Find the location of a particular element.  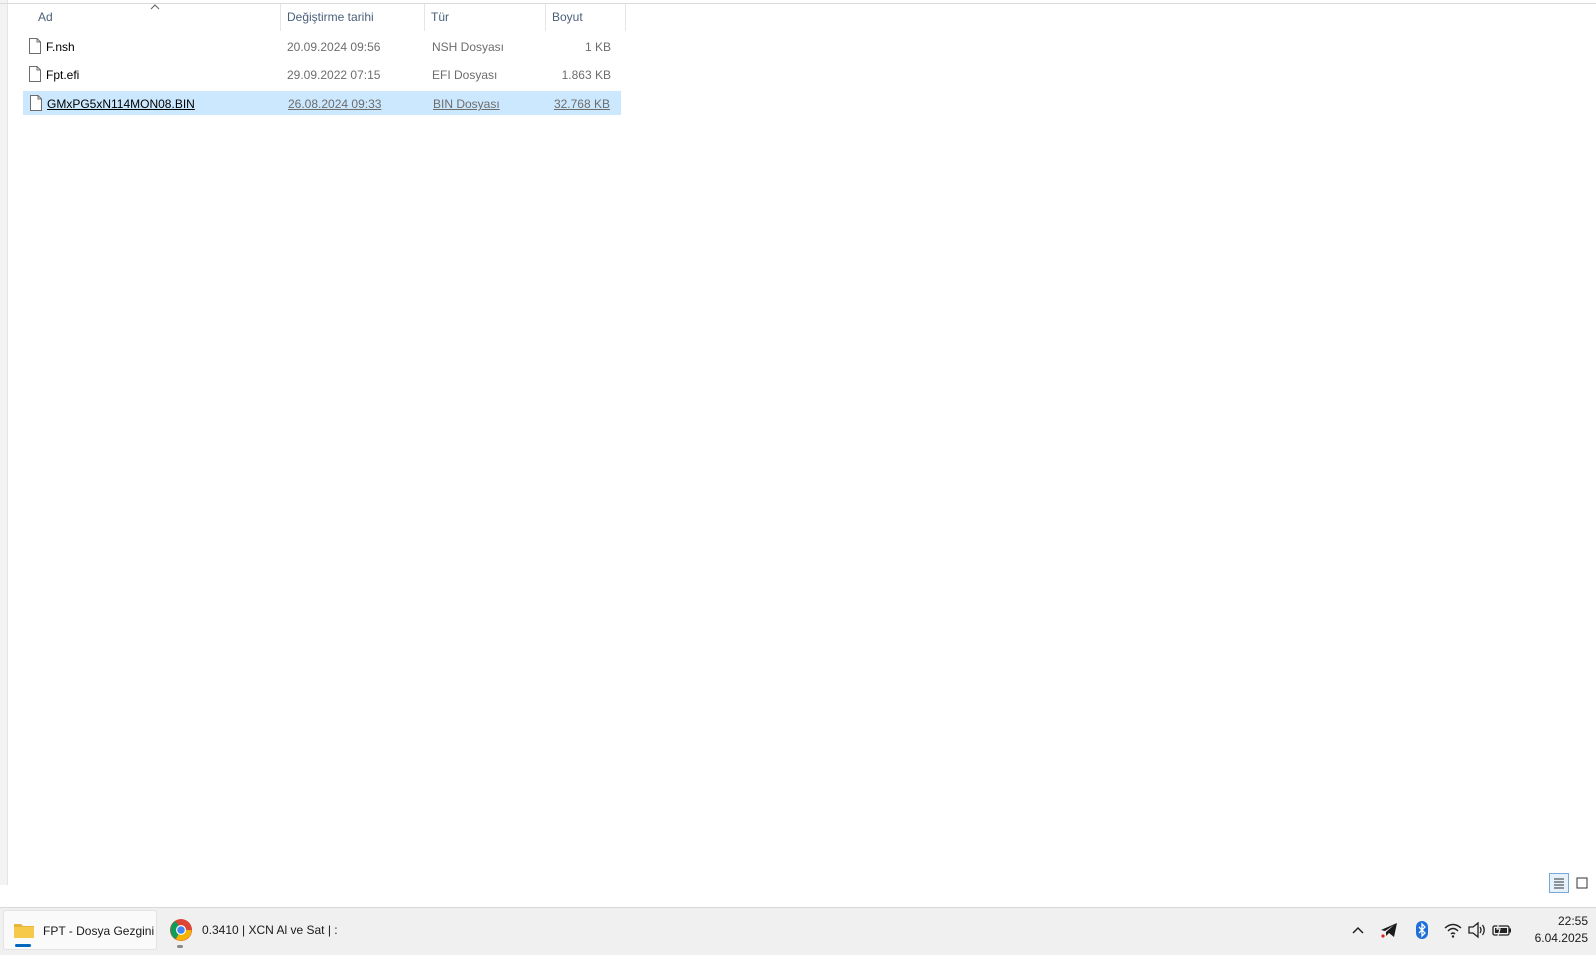

battery-icon is located at coordinates (1502, 930).